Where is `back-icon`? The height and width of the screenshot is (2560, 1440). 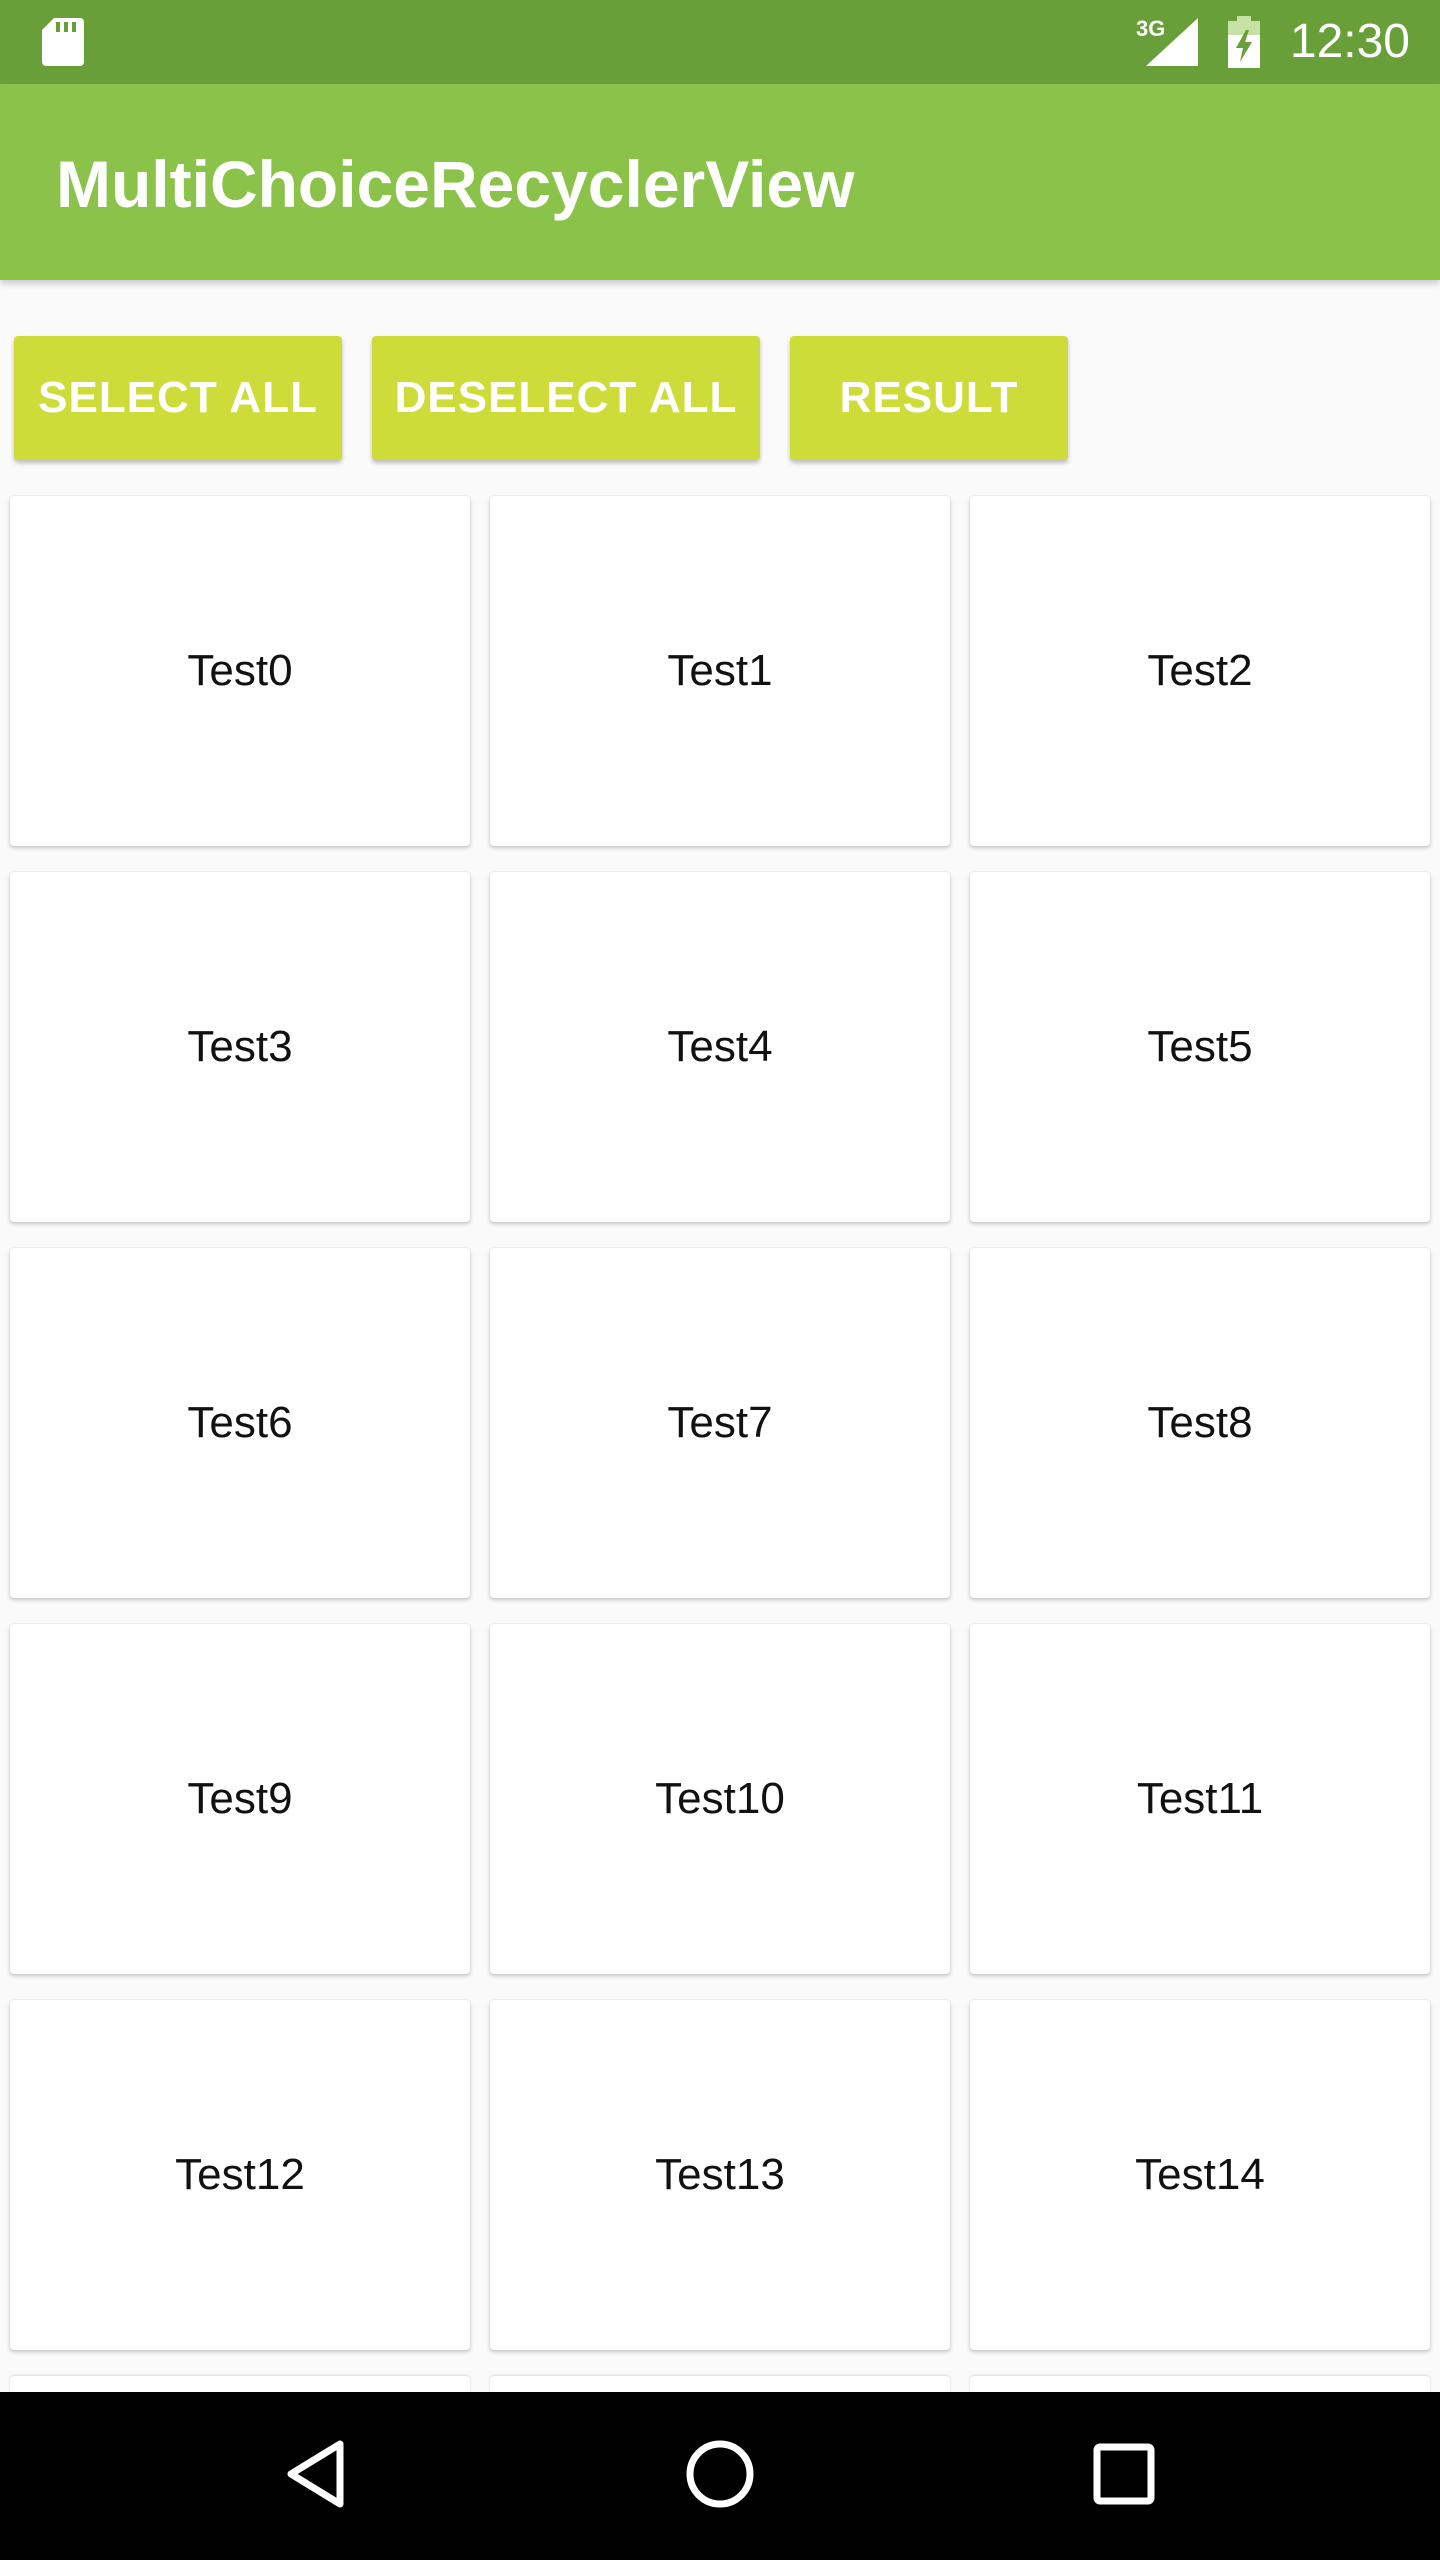 back-icon is located at coordinates (316, 2476).